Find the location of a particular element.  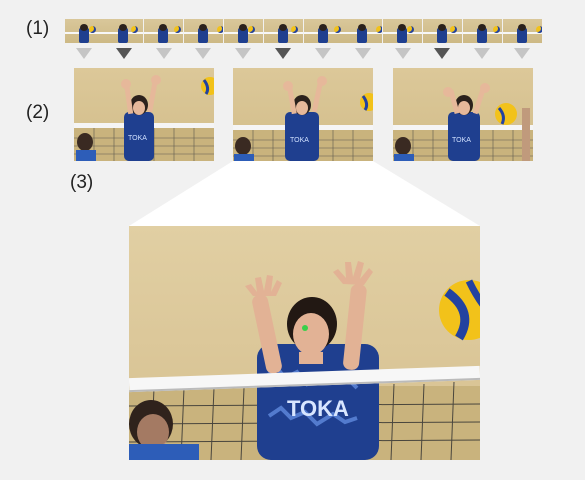

selected-frame-2: TOKA is located at coordinates (303, 114).